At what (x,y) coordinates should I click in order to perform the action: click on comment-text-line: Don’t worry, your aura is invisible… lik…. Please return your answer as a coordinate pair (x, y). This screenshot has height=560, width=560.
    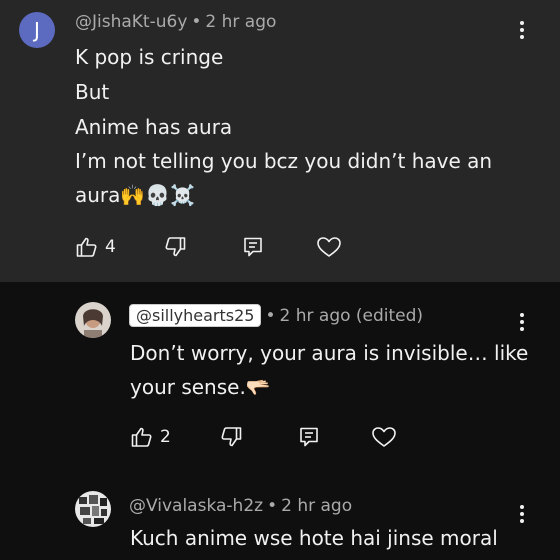
    Looking at the image, I should click on (329, 353).